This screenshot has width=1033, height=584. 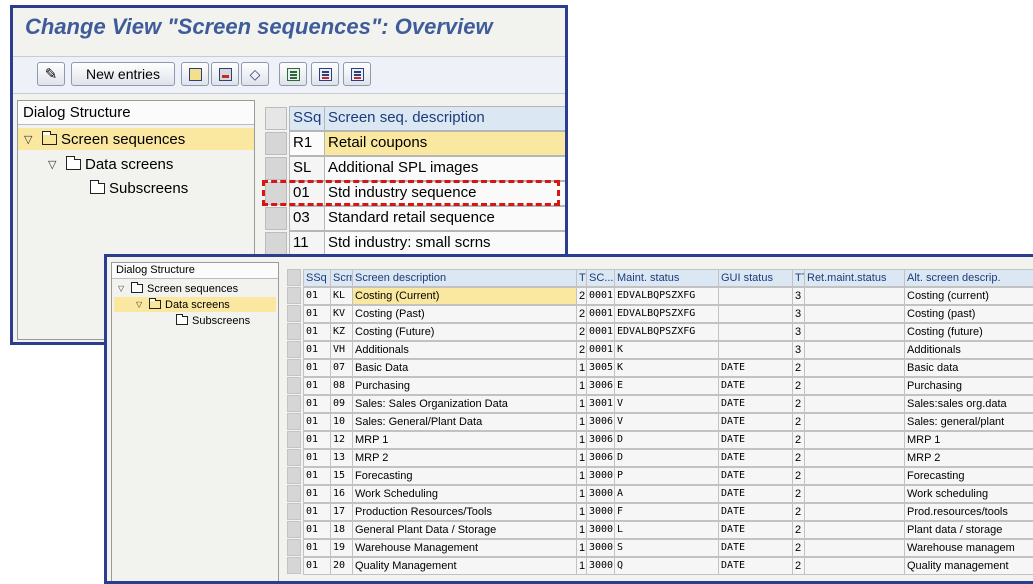 I want to click on column-header-scrn: Scrn, so click(x=342, y=278).